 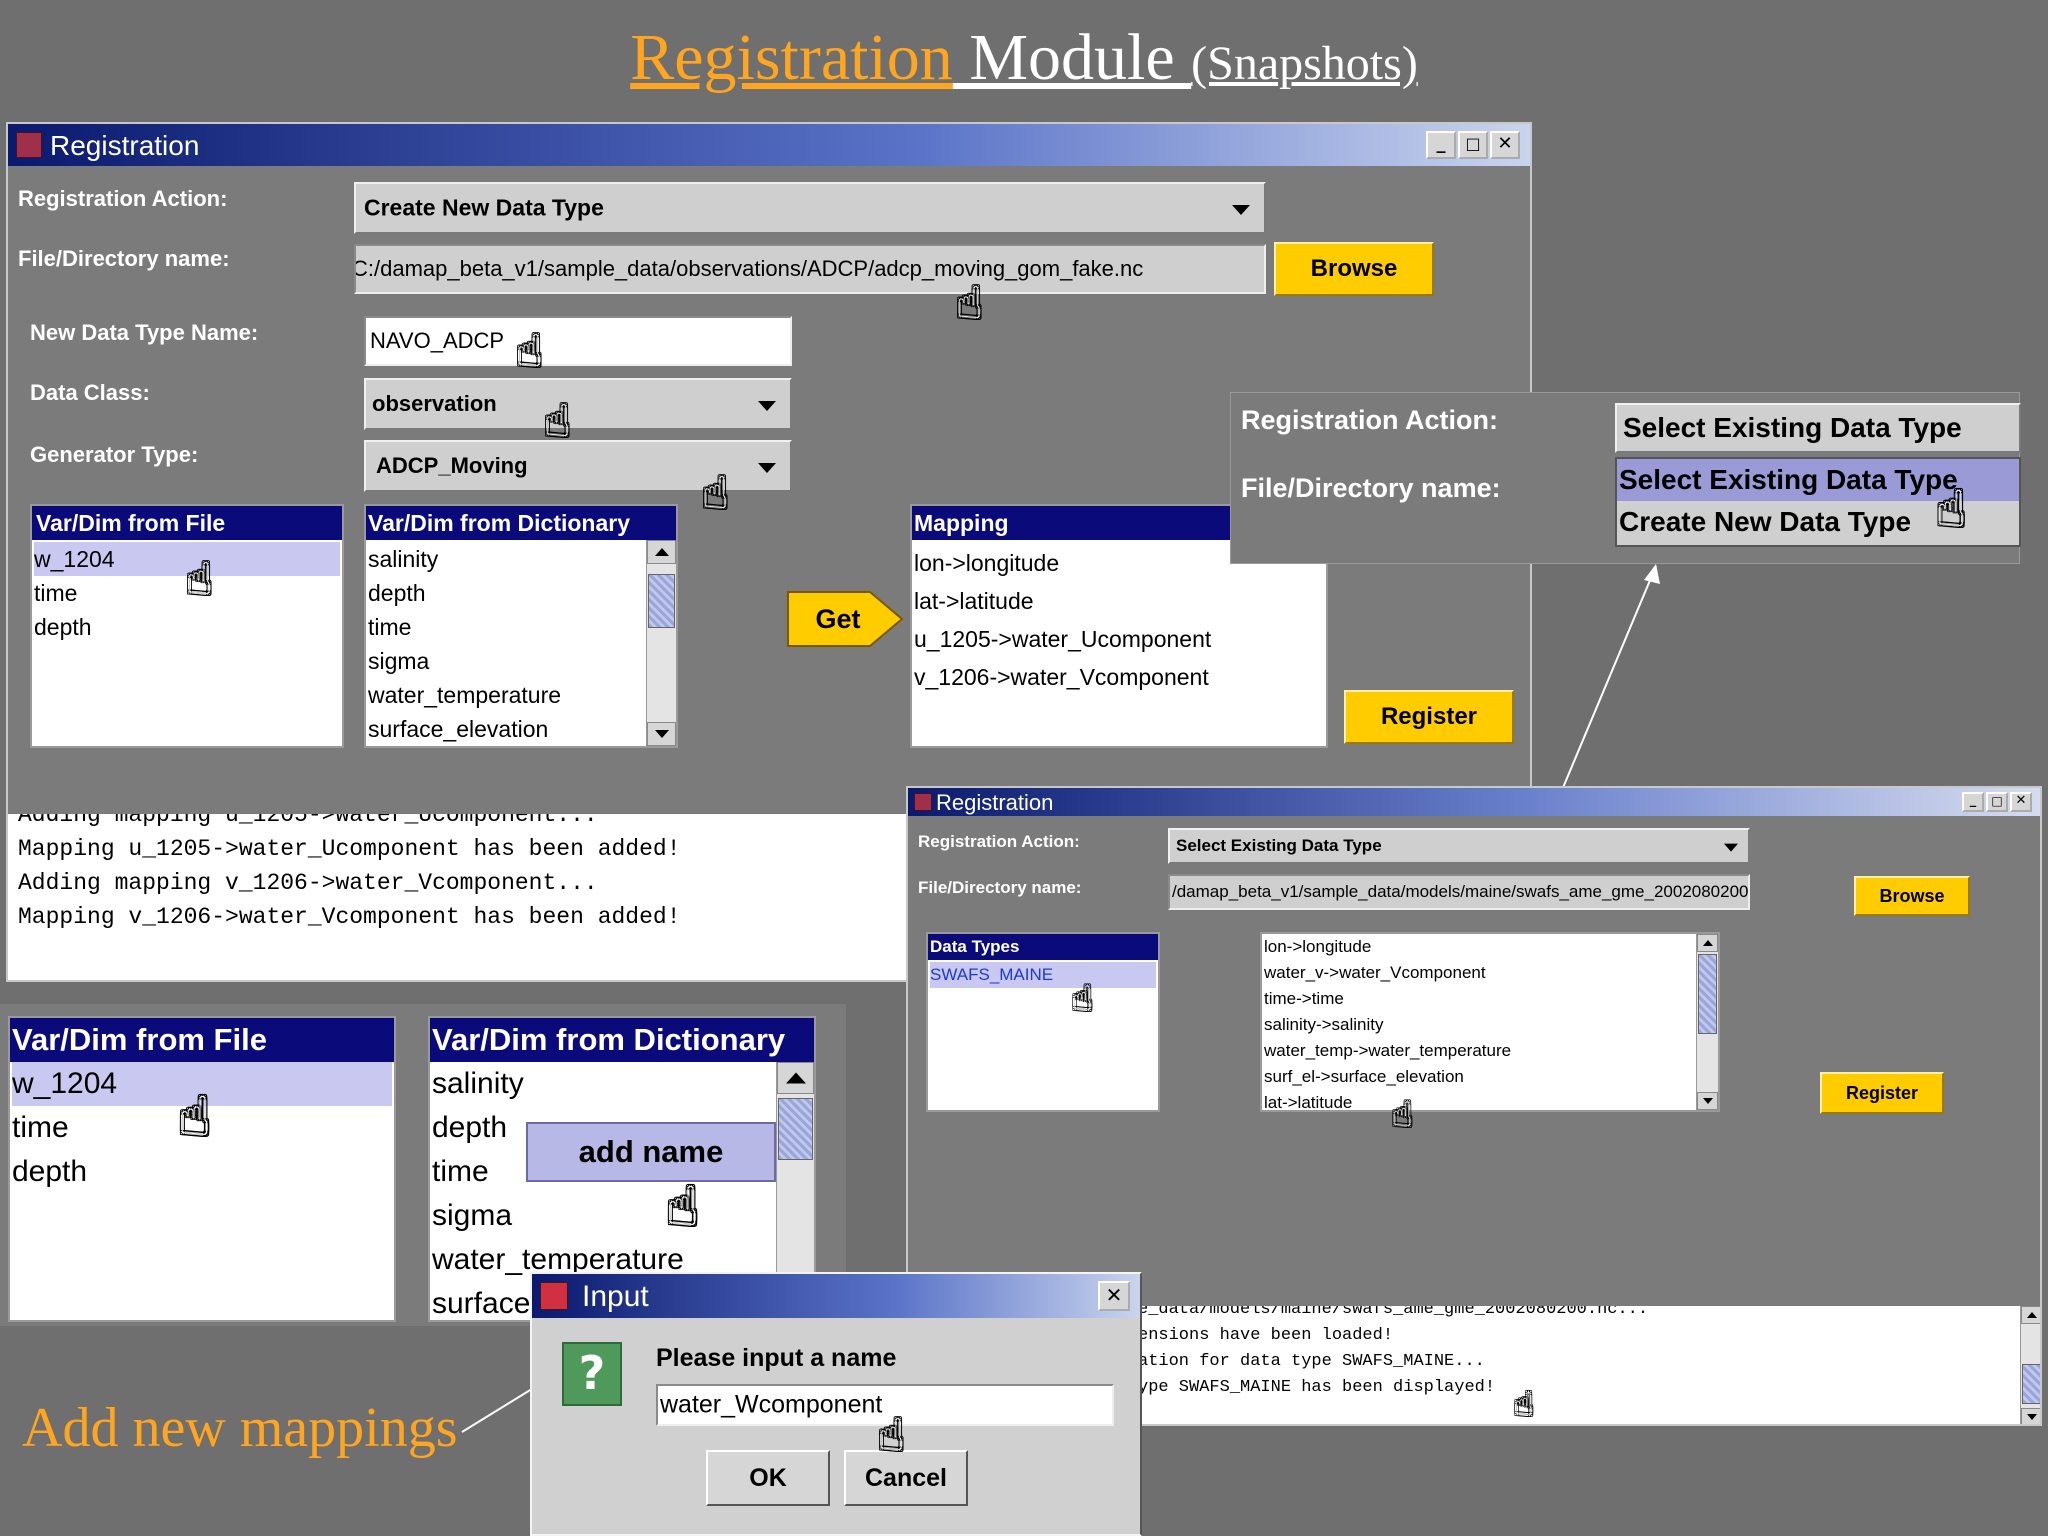 I want to click on add-name-menu-item: add name, so click(x=651, y=1152).